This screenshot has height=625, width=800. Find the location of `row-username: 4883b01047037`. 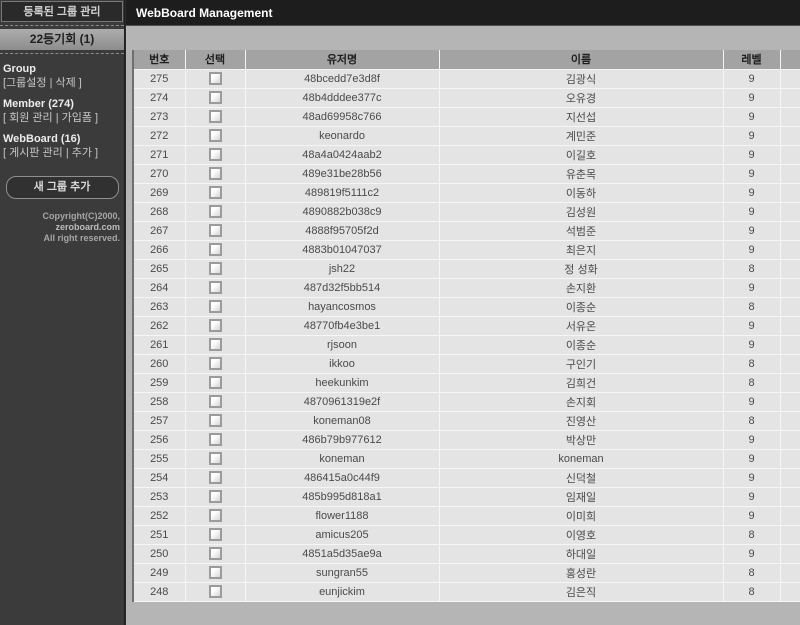

row-username: 4883b01047037 is located at coordinates (342, 250).